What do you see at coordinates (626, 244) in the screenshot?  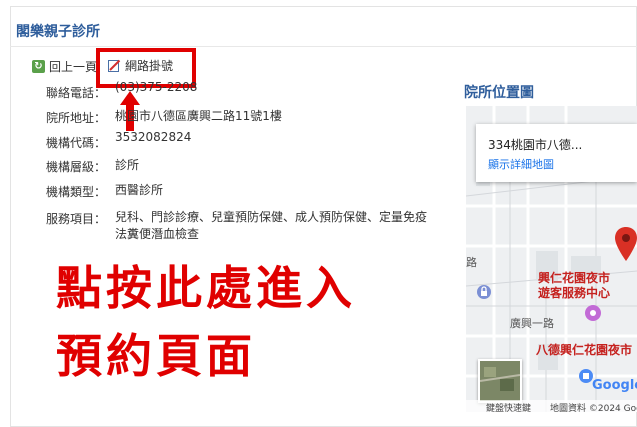 I see `location-pin-icon` at bounding box center [626, 244].